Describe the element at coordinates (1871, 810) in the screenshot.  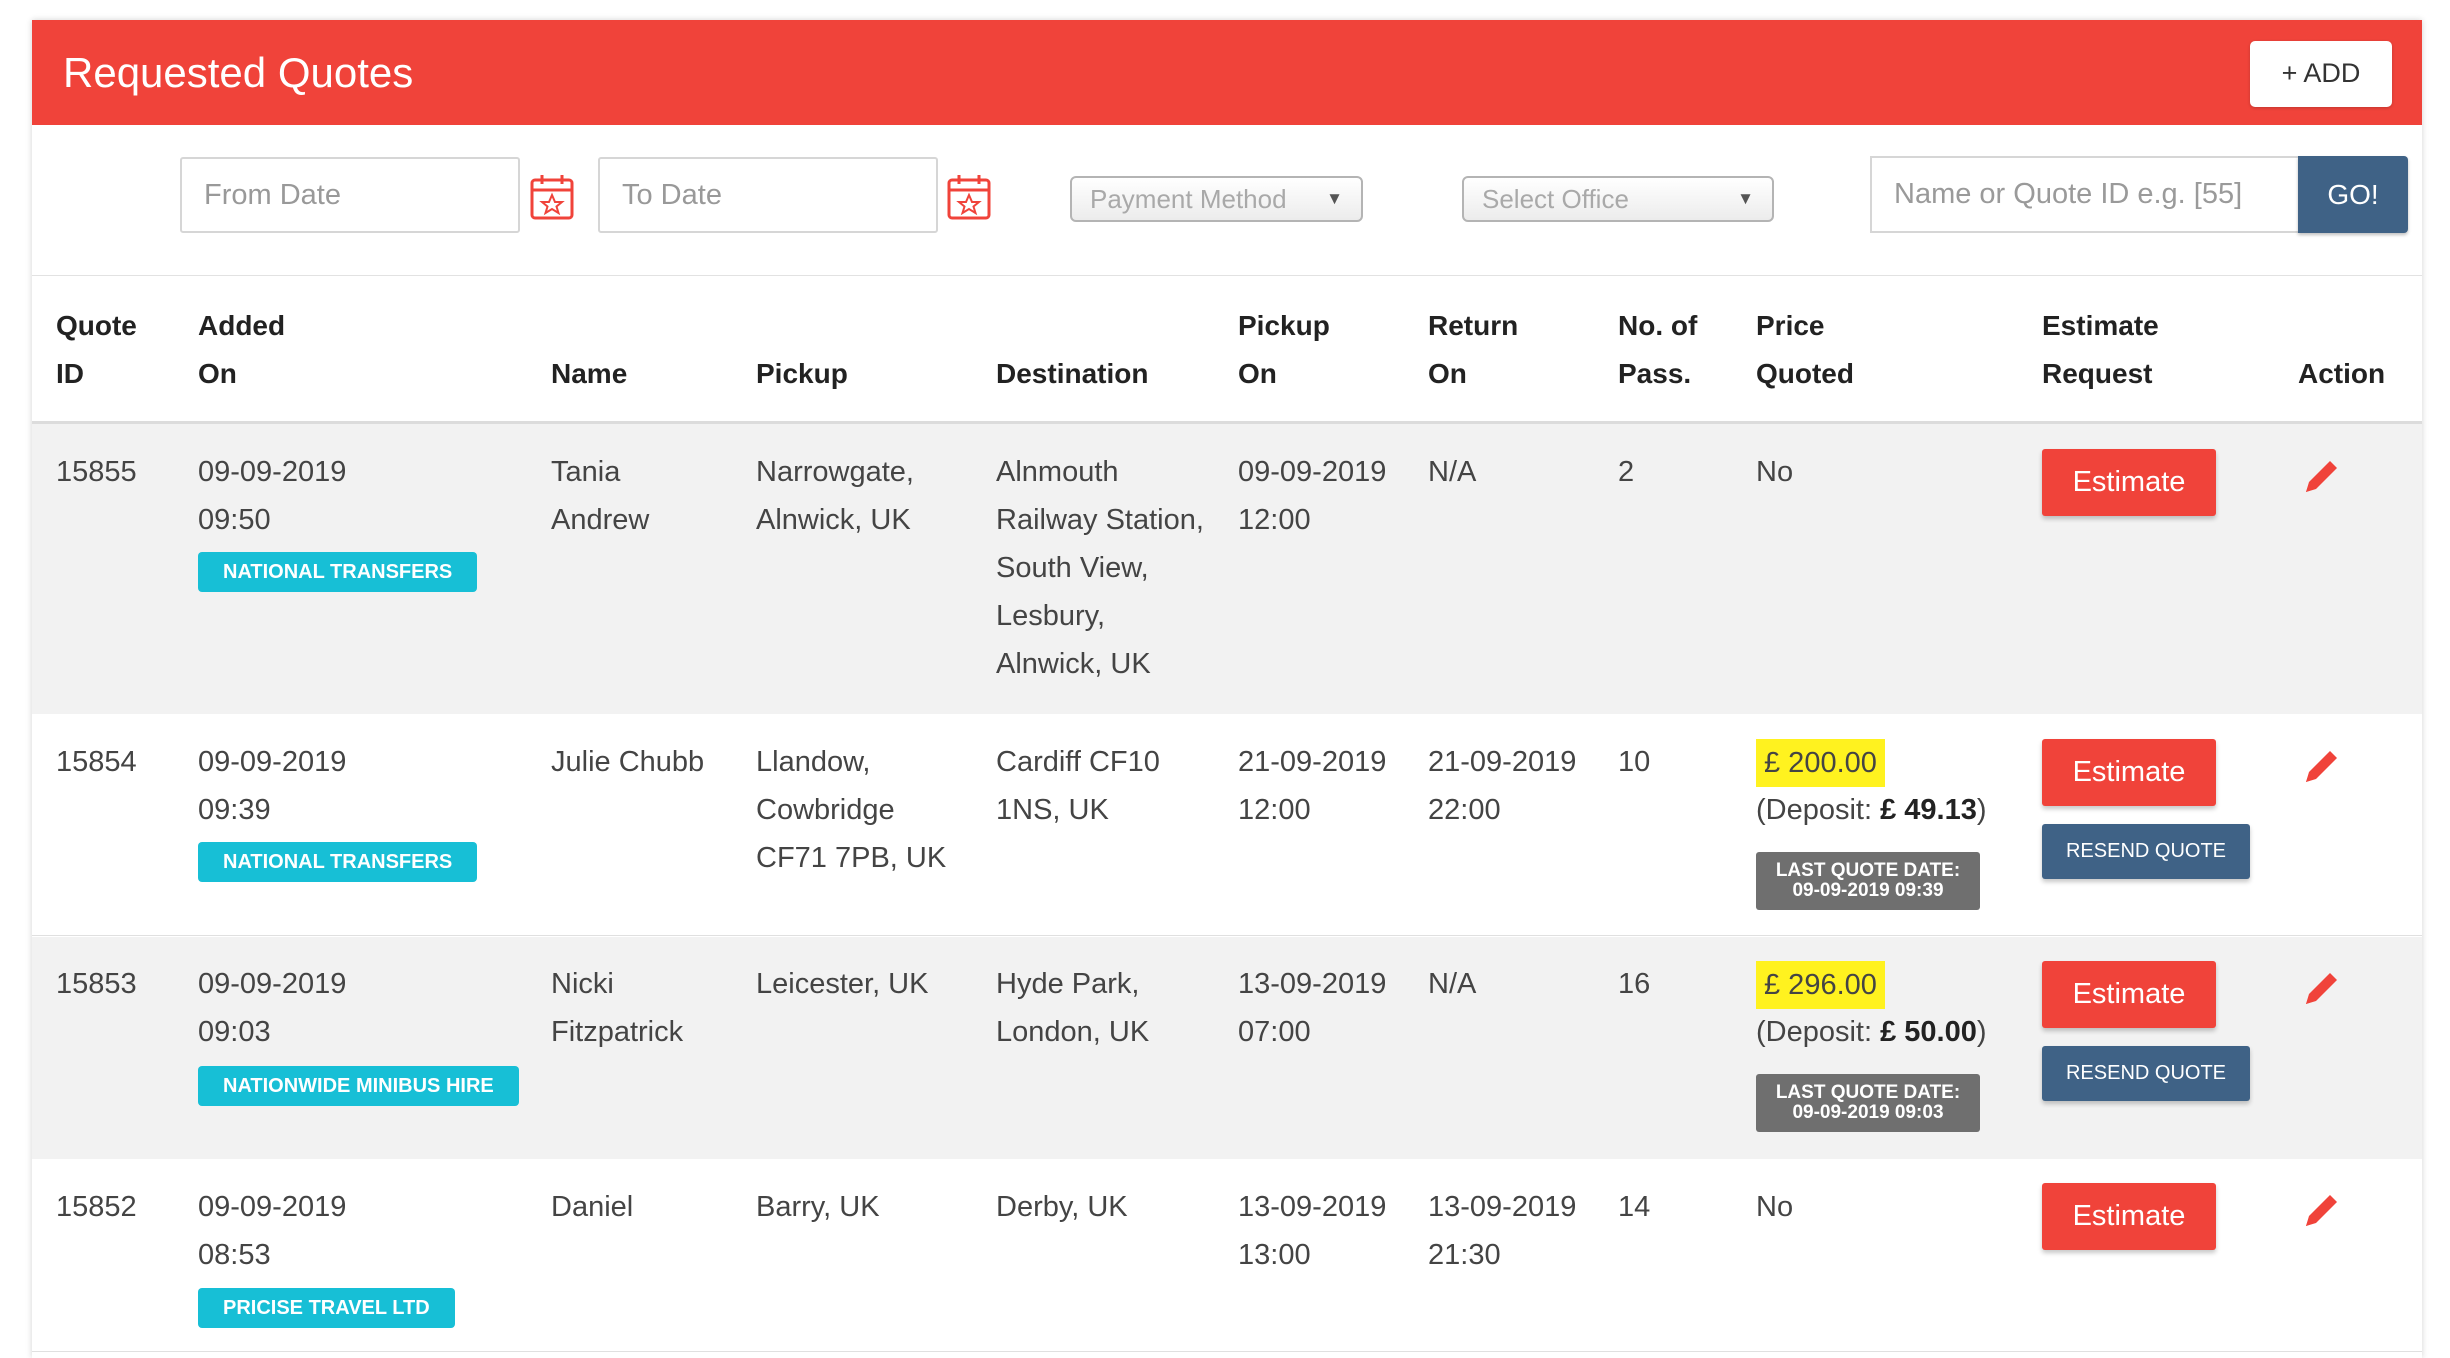
I see `deposit-text: (Deposit: £ 49.13)` at that location.